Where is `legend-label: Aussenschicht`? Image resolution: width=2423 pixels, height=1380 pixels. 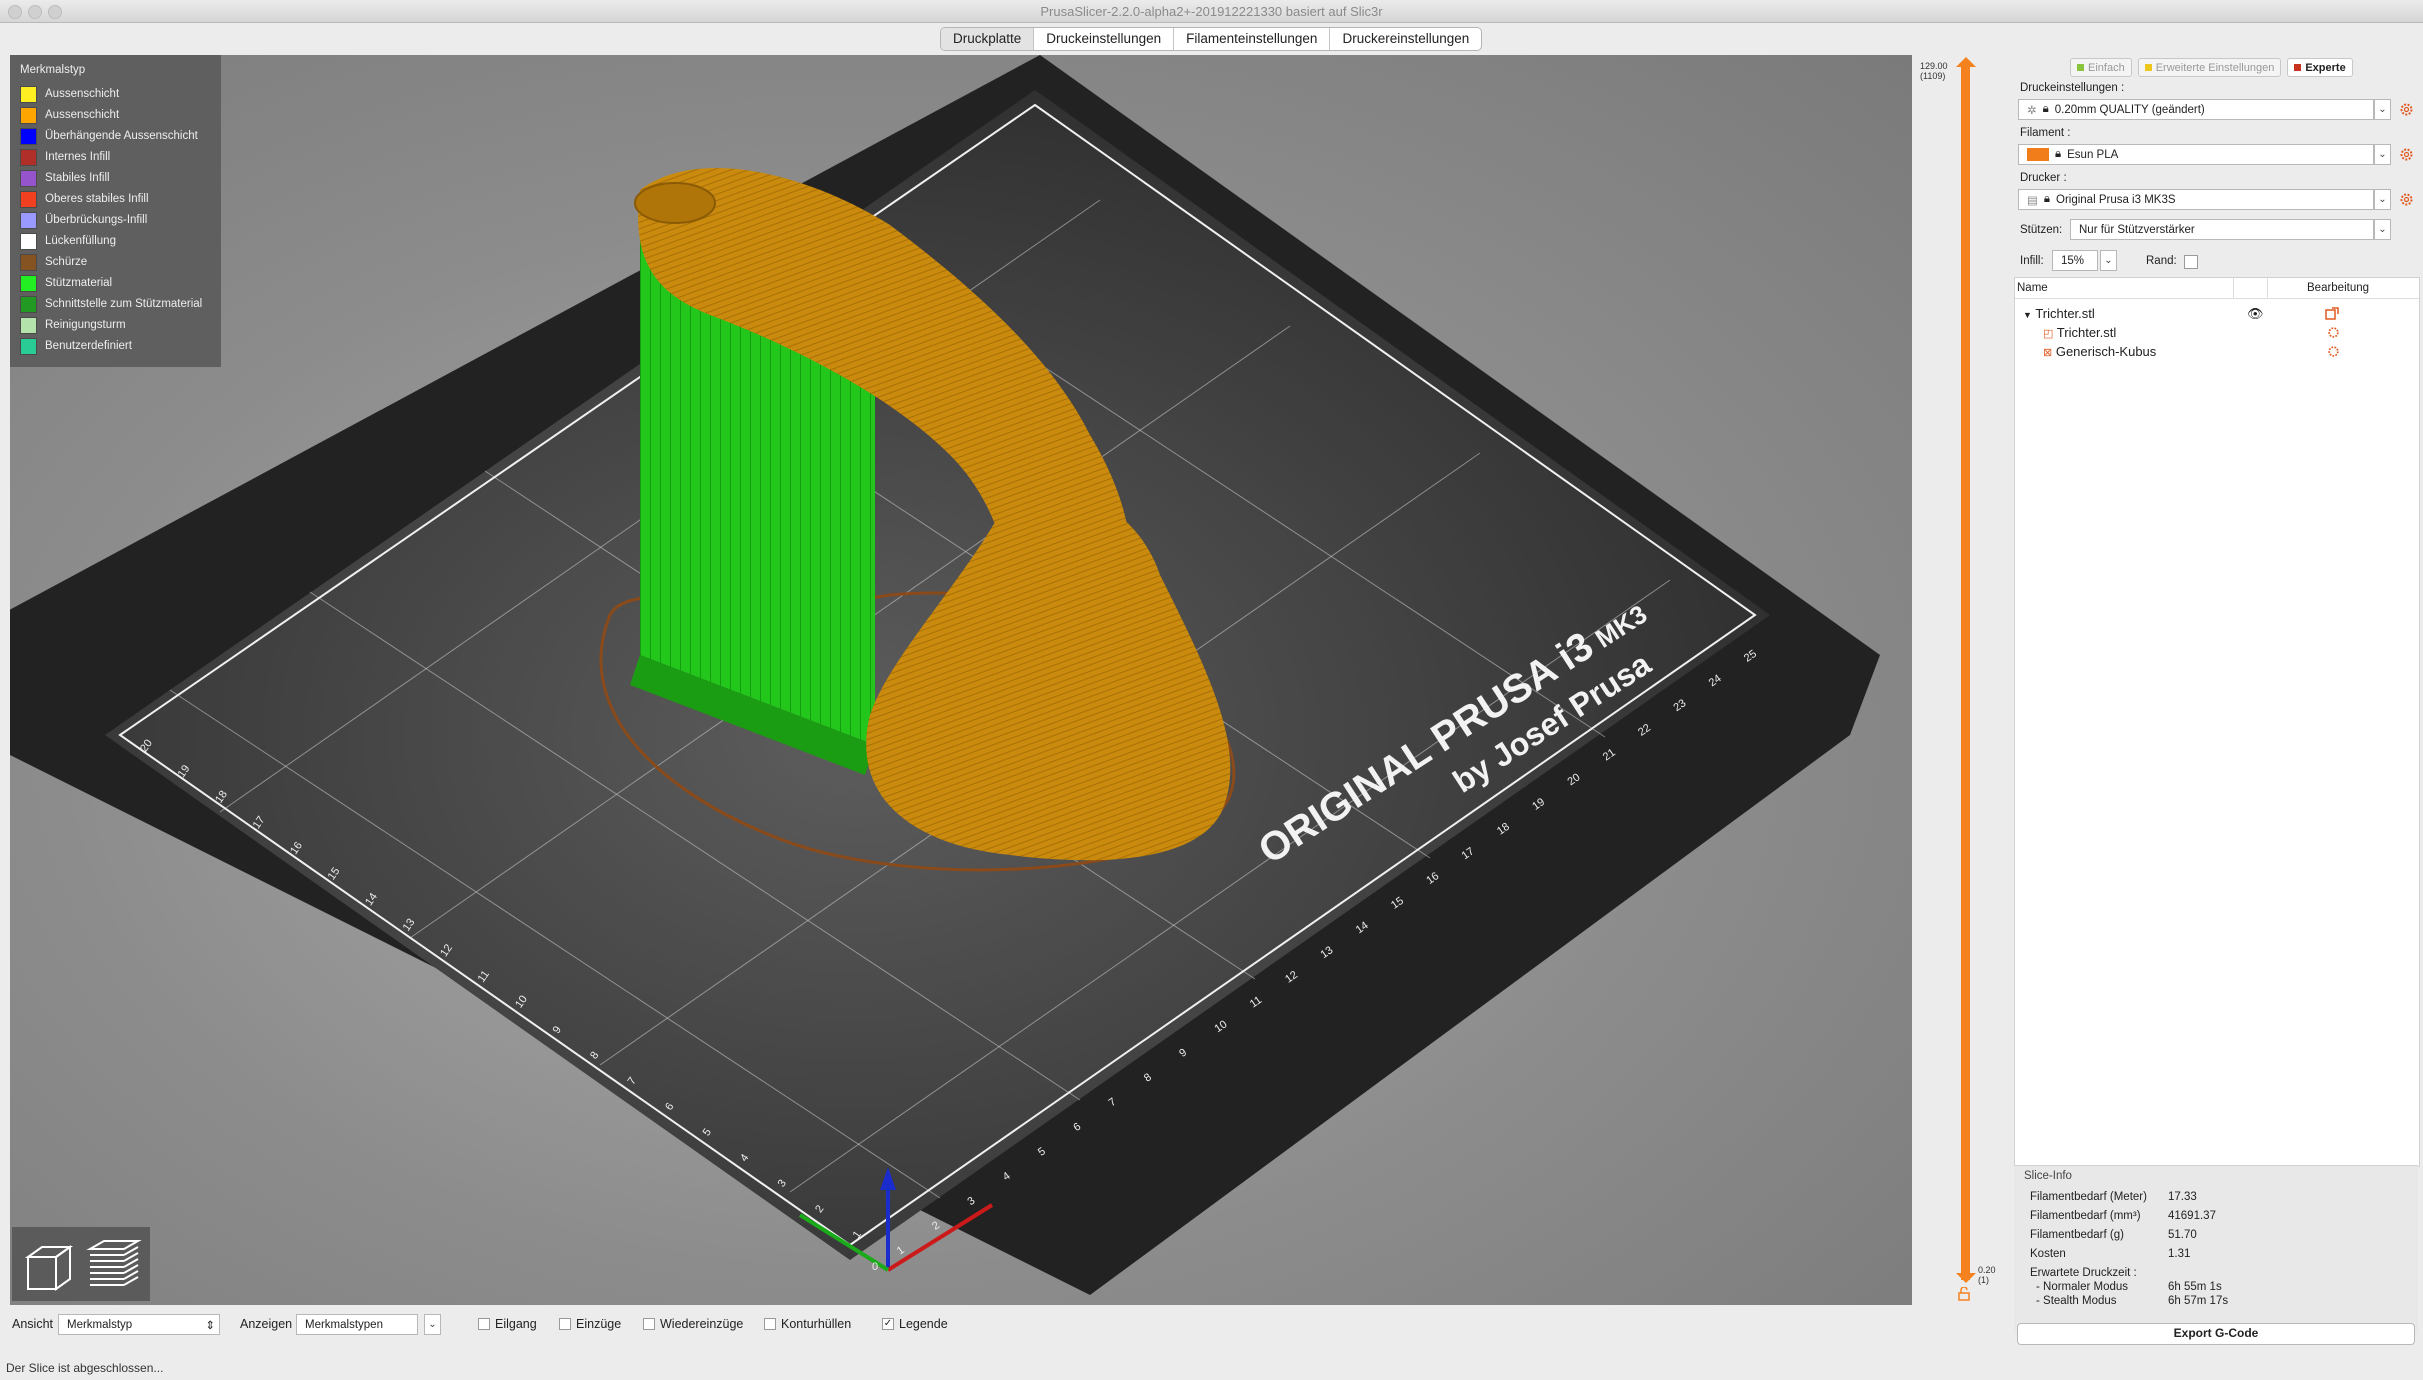
legend-label: Aussenschicht is located at coordinates (82, 115).